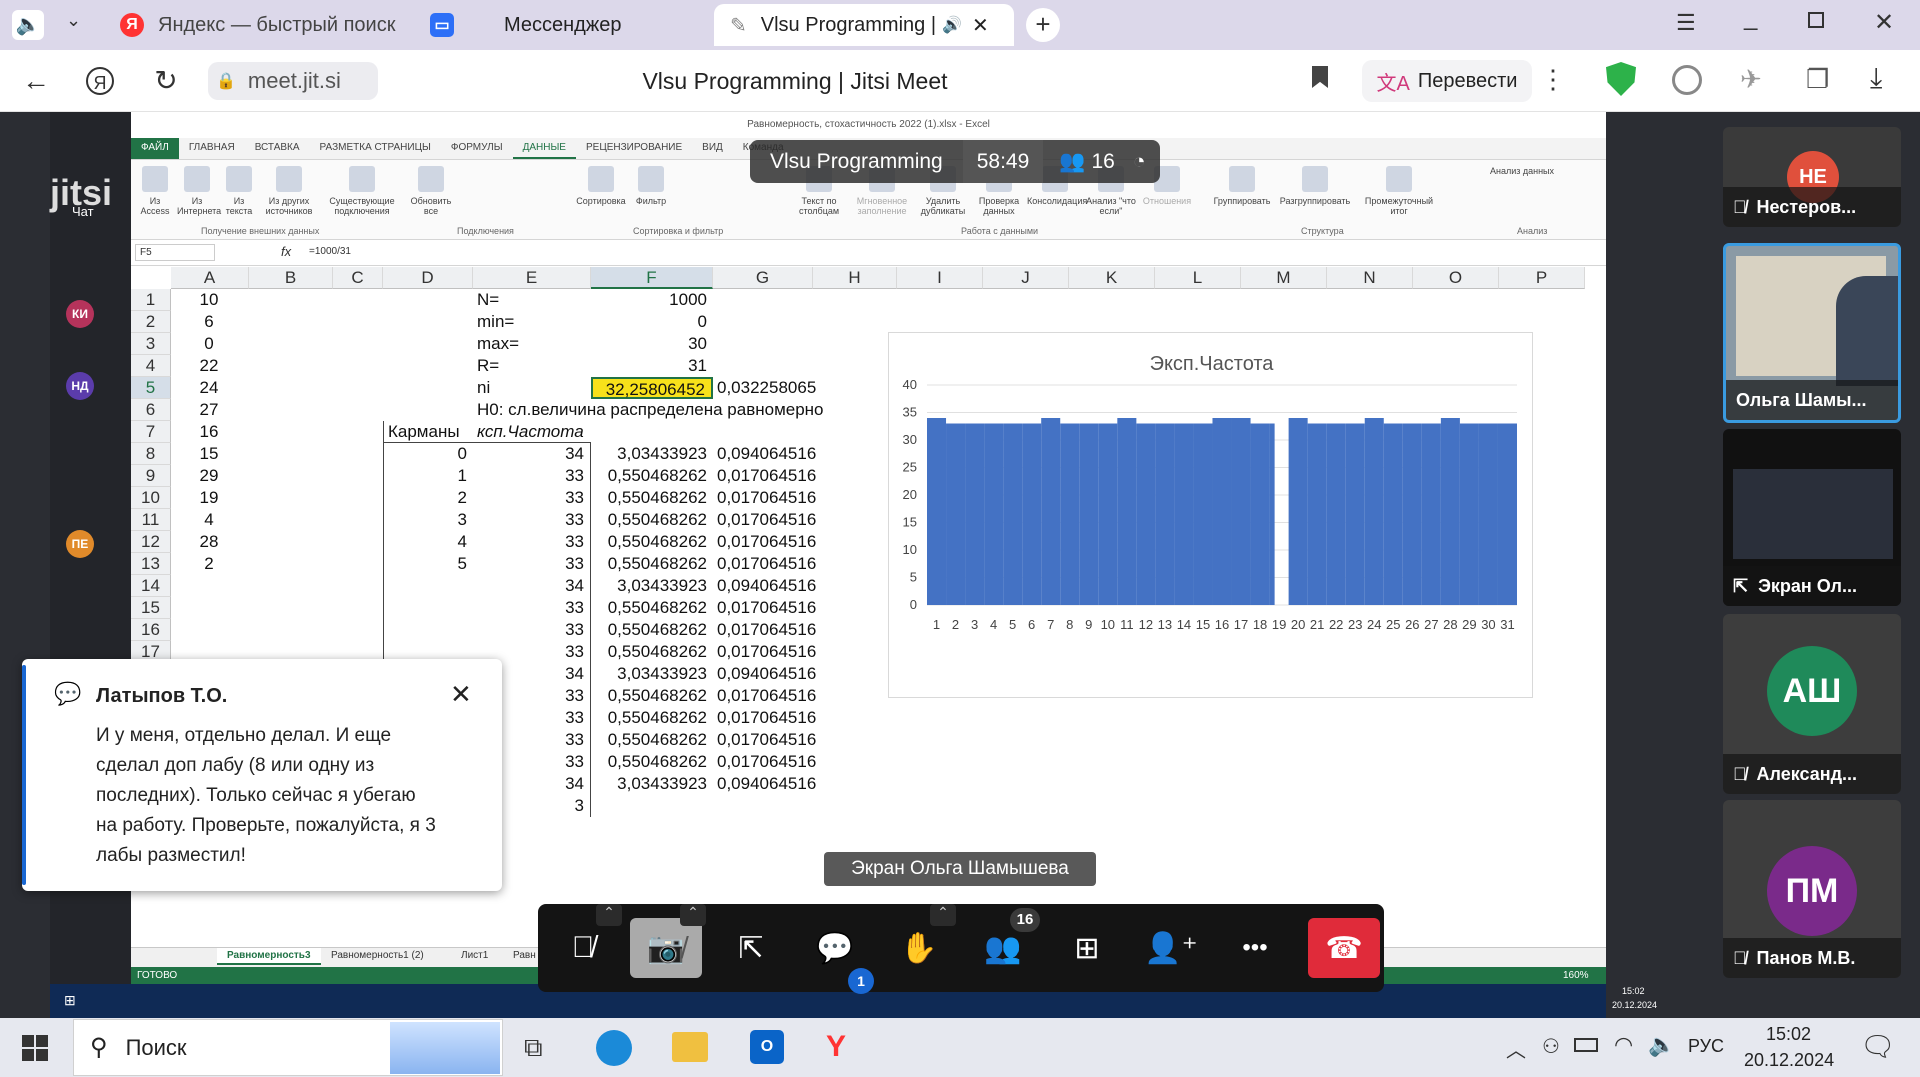  What do you see at coordinates (210, 388) in the screenshot?
I see `cell: 24` at bounding box center [210, 388].